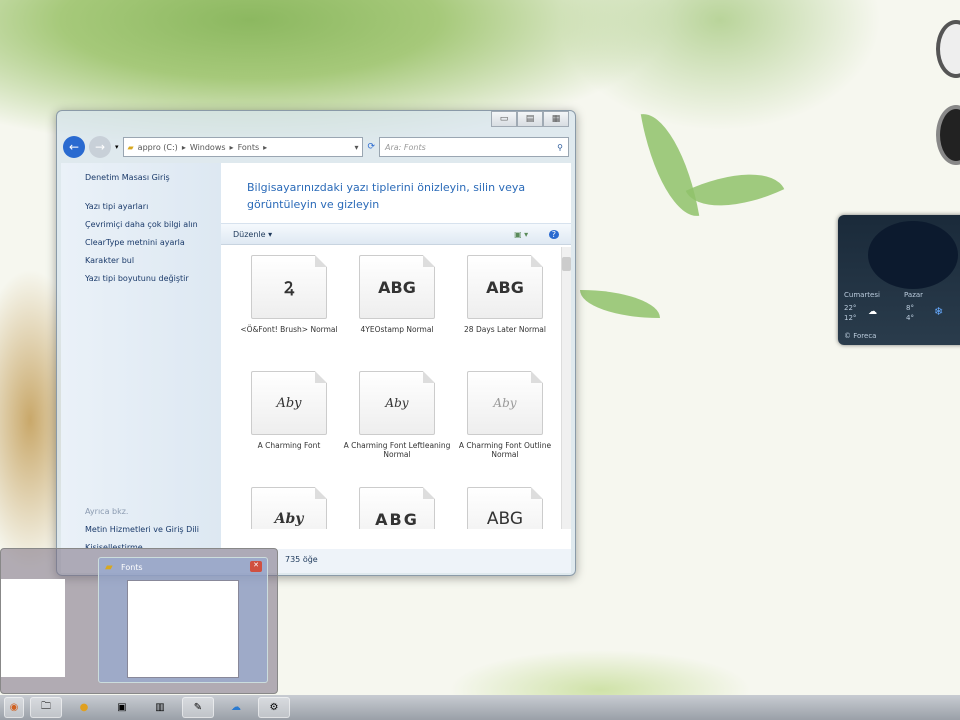 This screenshot has height=720, width=960. What do you see at coordinates (46, 707) in the screenshot?
I see `taskbar-app-explorer: 🗀` at bounding box center [46, 707].